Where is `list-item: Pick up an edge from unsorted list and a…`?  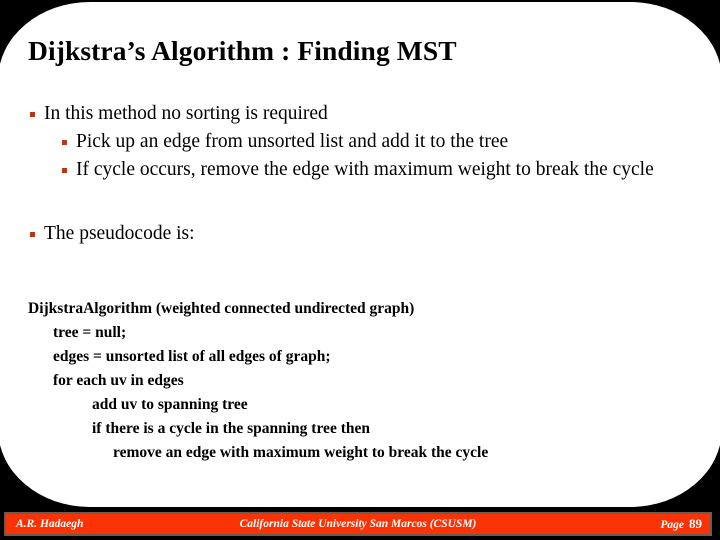 list-item: Pick up an edge from unsorted list and a… is located at coordinates (356, 142).